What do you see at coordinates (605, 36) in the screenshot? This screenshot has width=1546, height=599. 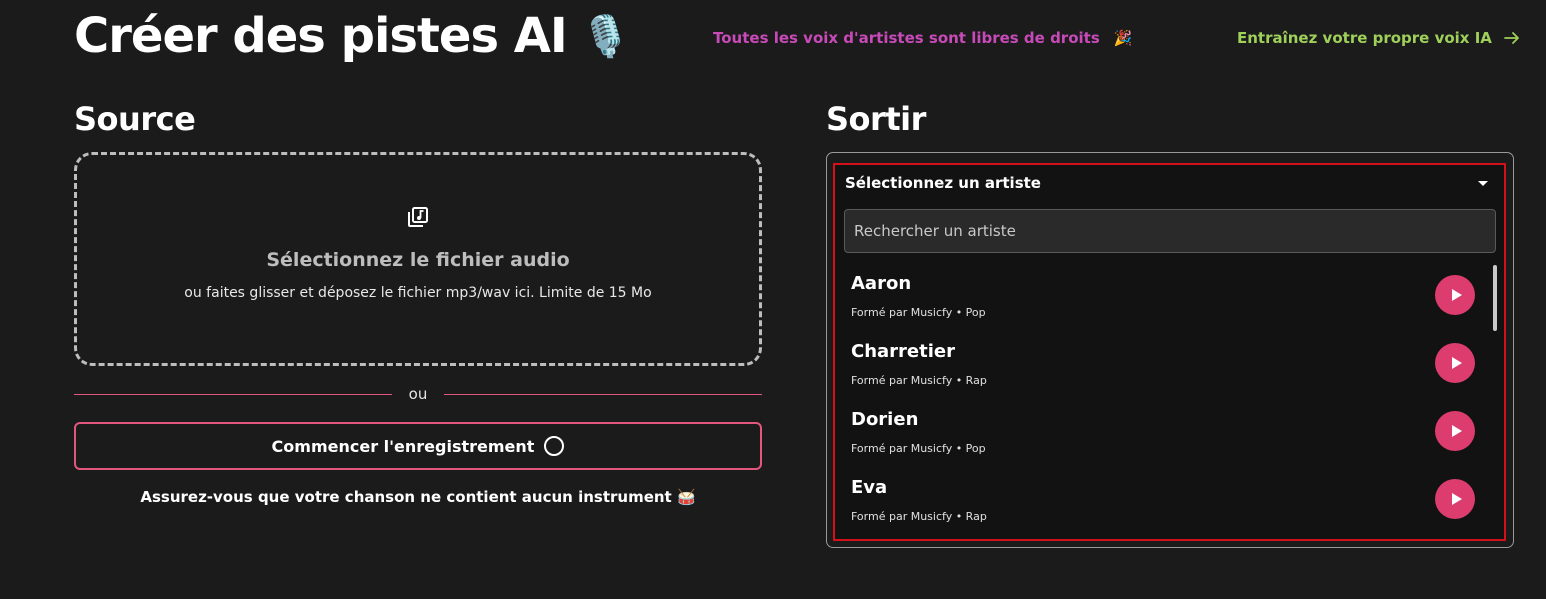 I see `microphone-icon: 🎙️` at bounding box center [605, 36].